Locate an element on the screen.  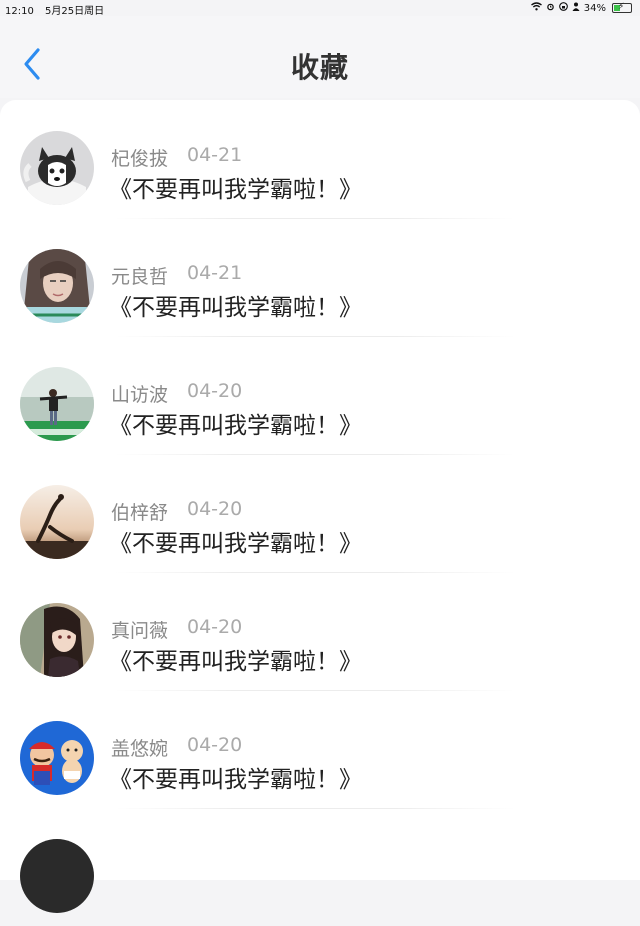
list-item: 盖悠婉 04-20 《不要再叫我学霸啦！》 is located at coordinates (320, 749).